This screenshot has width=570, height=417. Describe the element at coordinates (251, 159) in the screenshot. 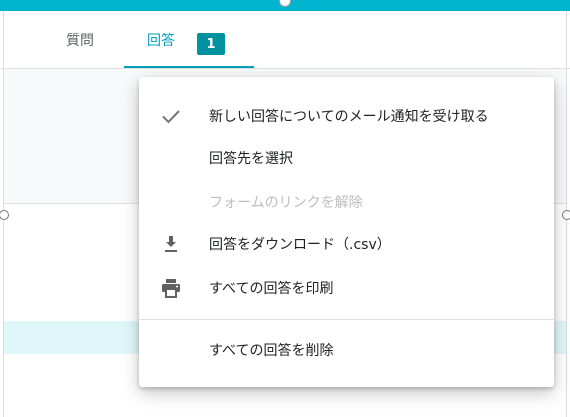

I see `menu-item-label: 回答先を選択` at that location.